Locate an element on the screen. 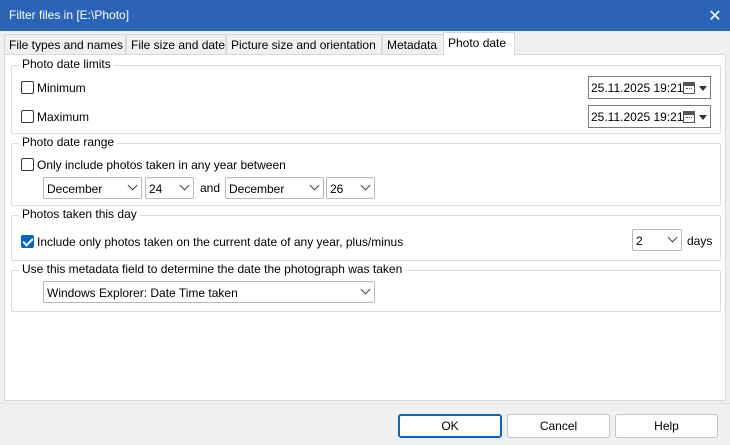  maximum-date-value: 25.11.2025 19:21 is located at coordinates (637, 117).